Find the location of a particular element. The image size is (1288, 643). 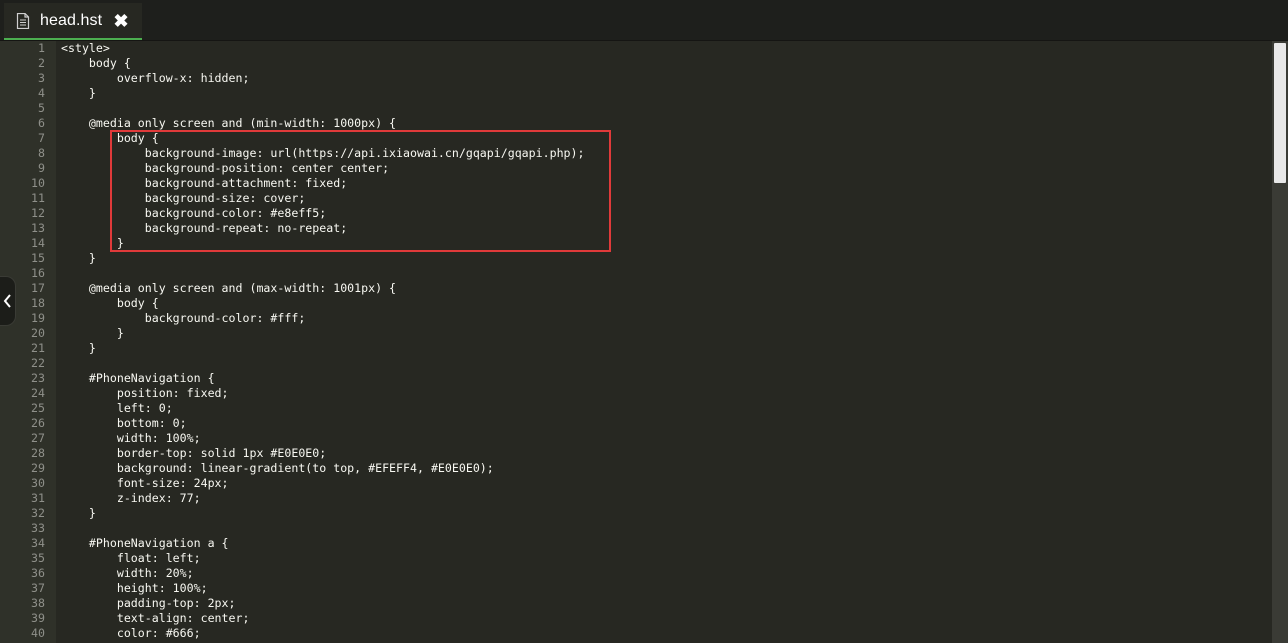

line-number: 32 is located at coordinates (38, 513).